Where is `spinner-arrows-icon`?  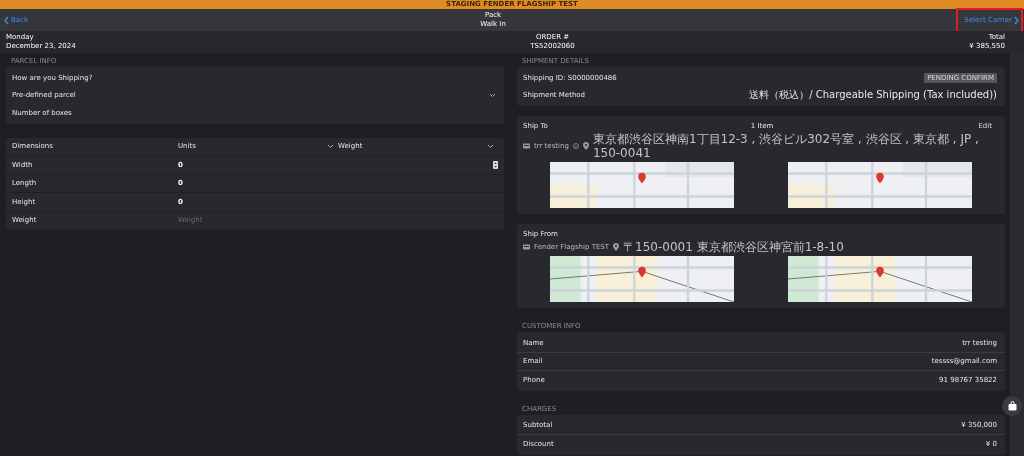
spinner-arrows-icon is located at coordinates (495, 164).